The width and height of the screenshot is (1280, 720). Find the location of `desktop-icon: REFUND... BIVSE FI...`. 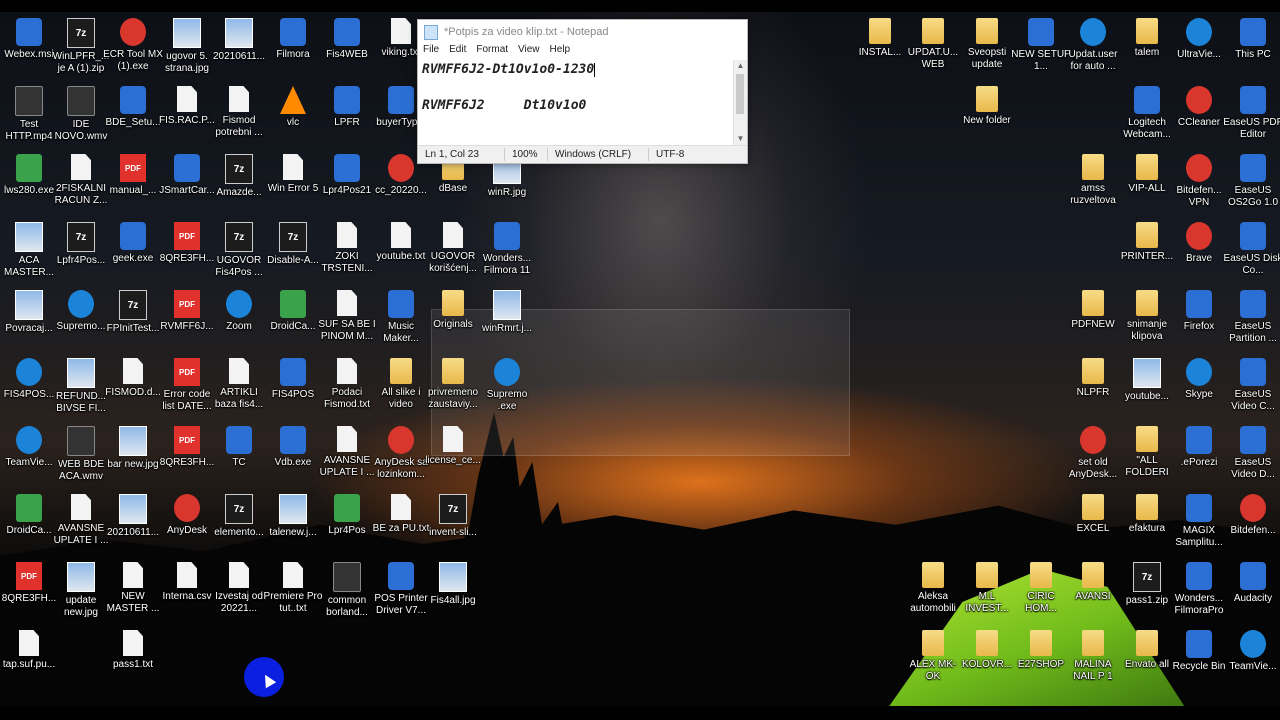

desktop-icon: REFUND... BIVSE FI... is located at coordinates (81, 389).